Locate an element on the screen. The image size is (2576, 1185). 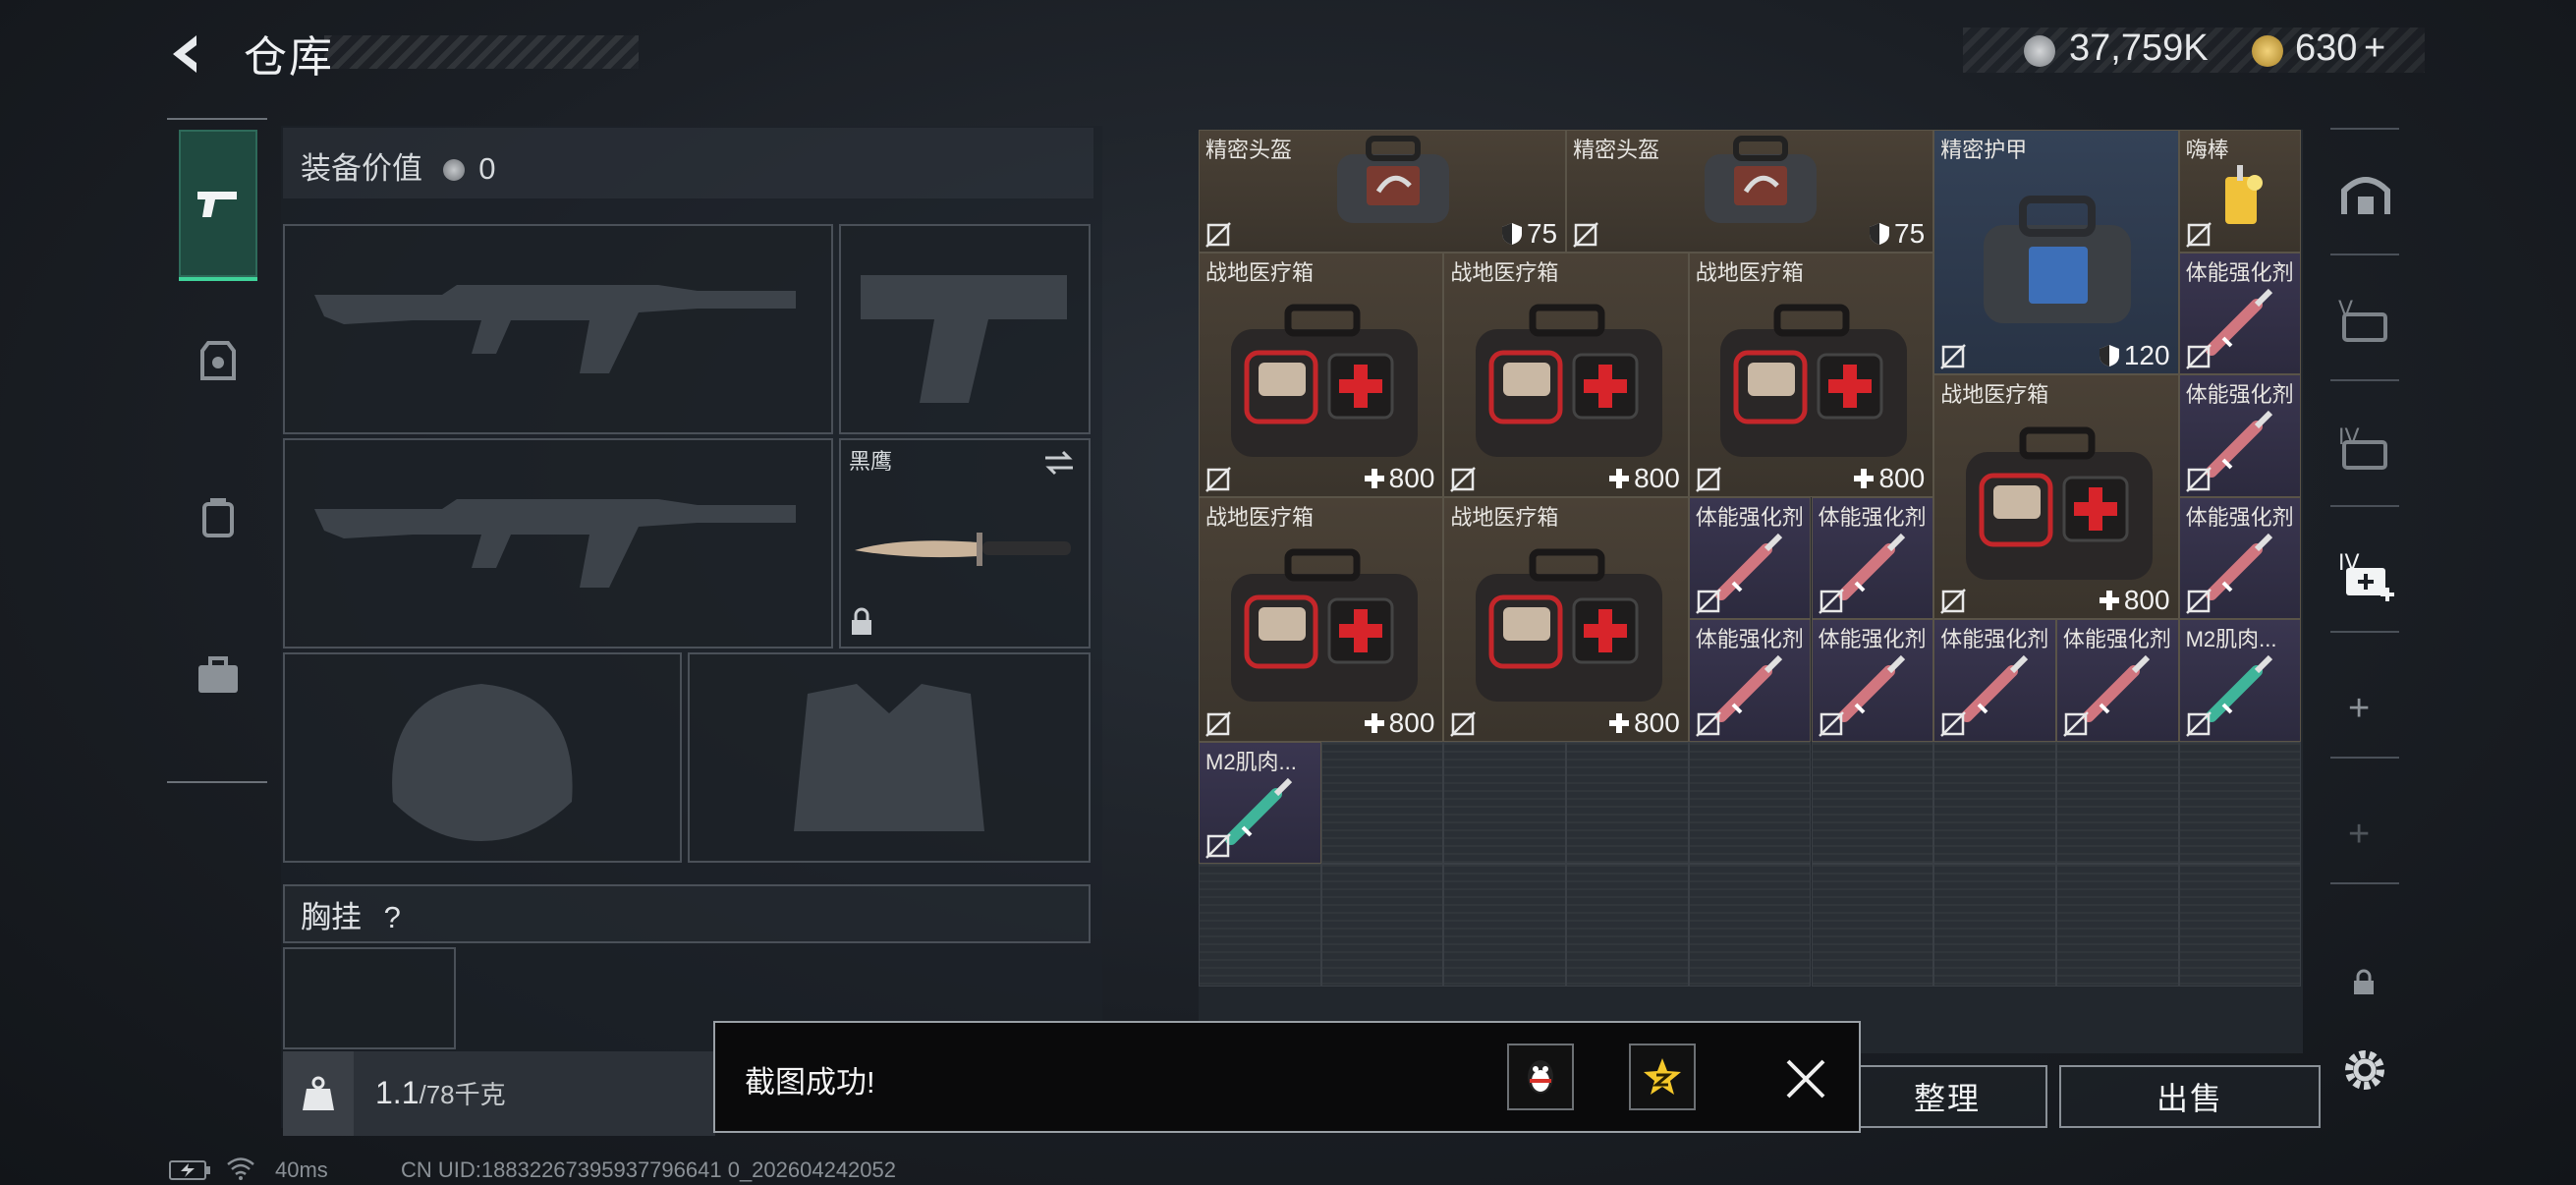
tab-case is located at coordinates (218, 675).